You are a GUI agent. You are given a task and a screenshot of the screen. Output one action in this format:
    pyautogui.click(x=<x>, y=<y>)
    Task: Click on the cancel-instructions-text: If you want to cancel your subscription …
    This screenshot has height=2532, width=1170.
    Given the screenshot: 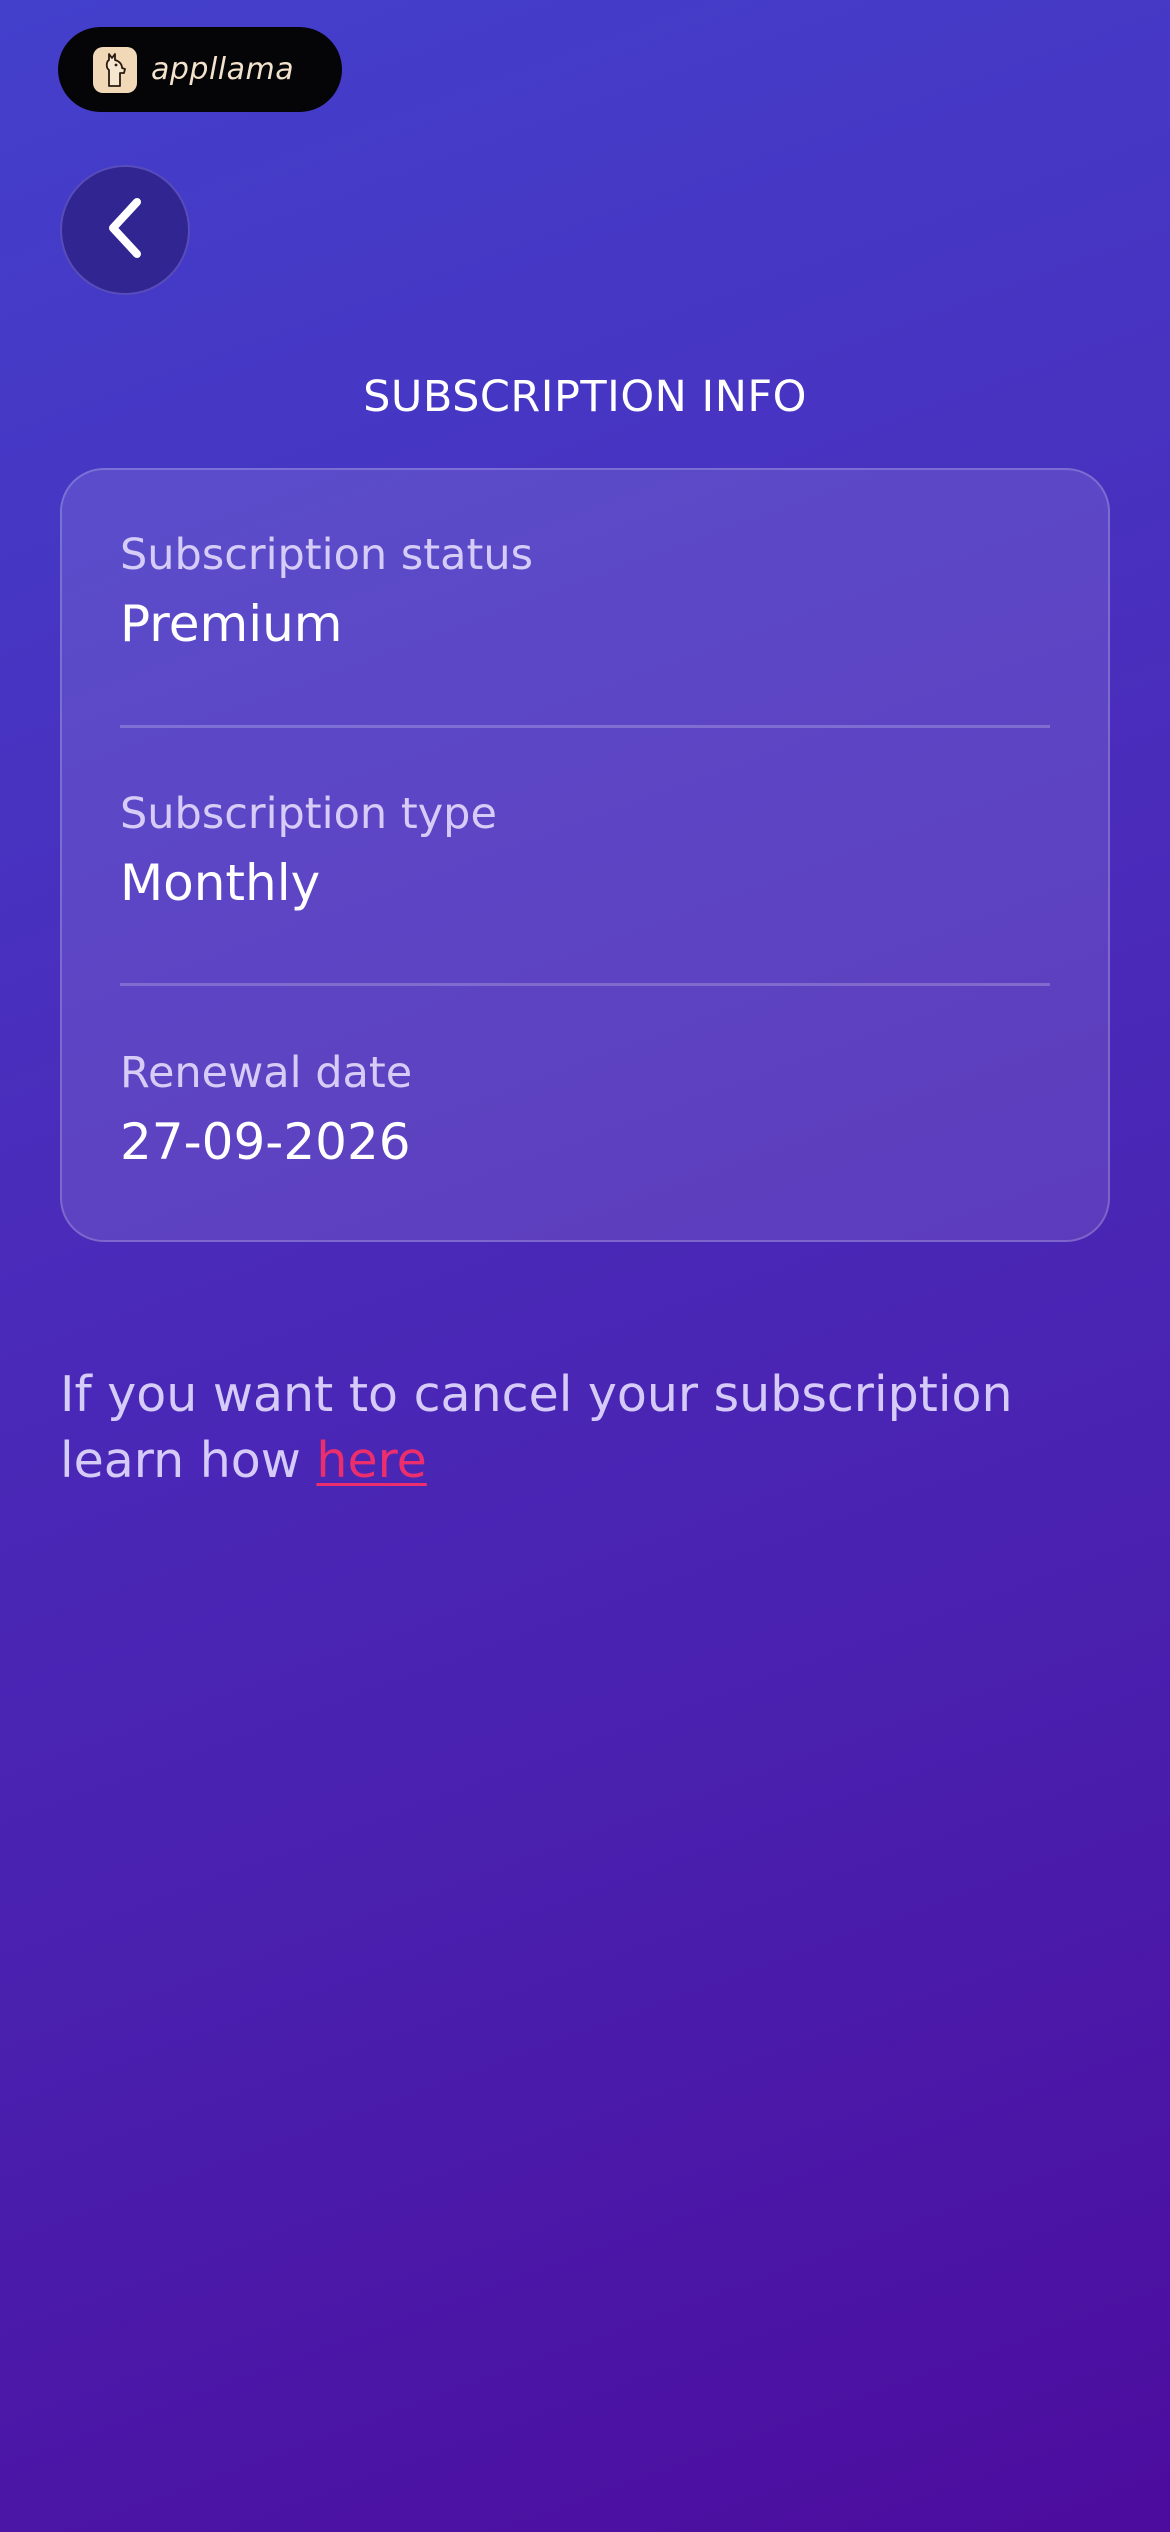 What is the action you would take?
    pyautogui.click(x=536, y=1427)
    